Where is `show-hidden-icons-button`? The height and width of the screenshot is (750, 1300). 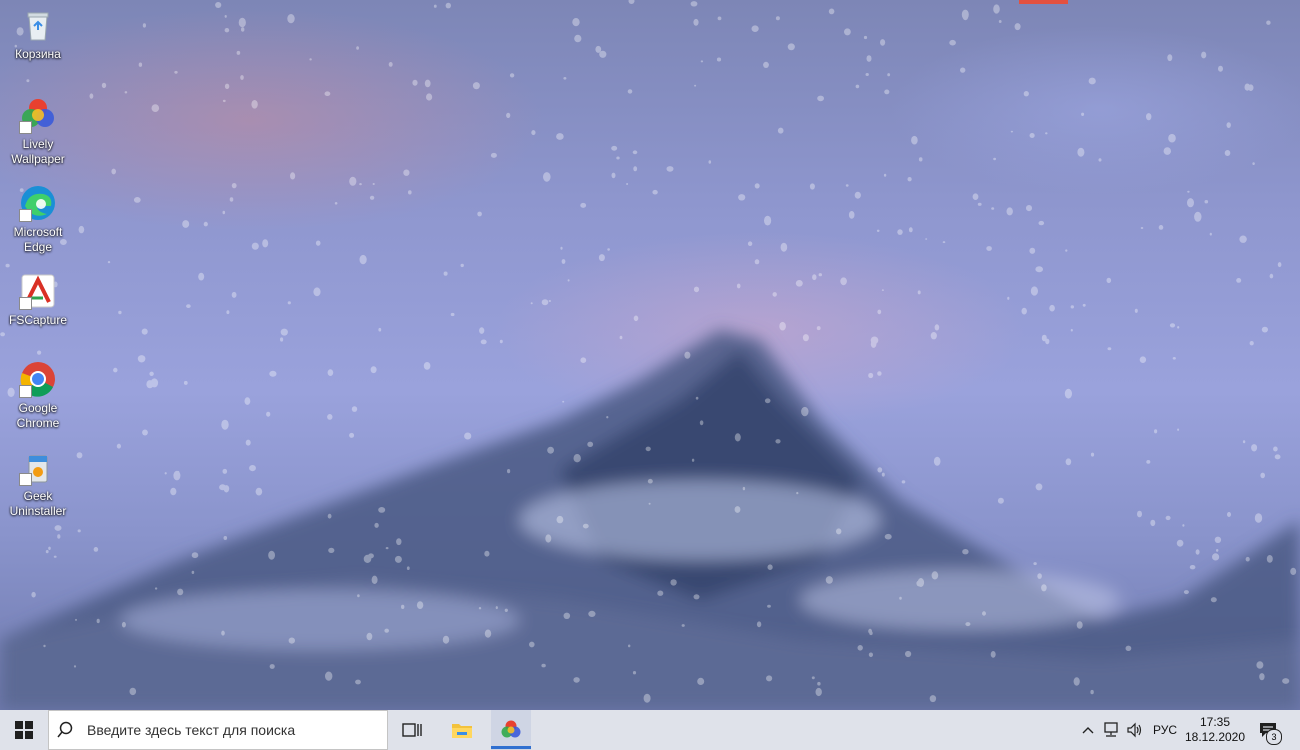 show-hidden-icons-button is located at coordinates (1088, 730).